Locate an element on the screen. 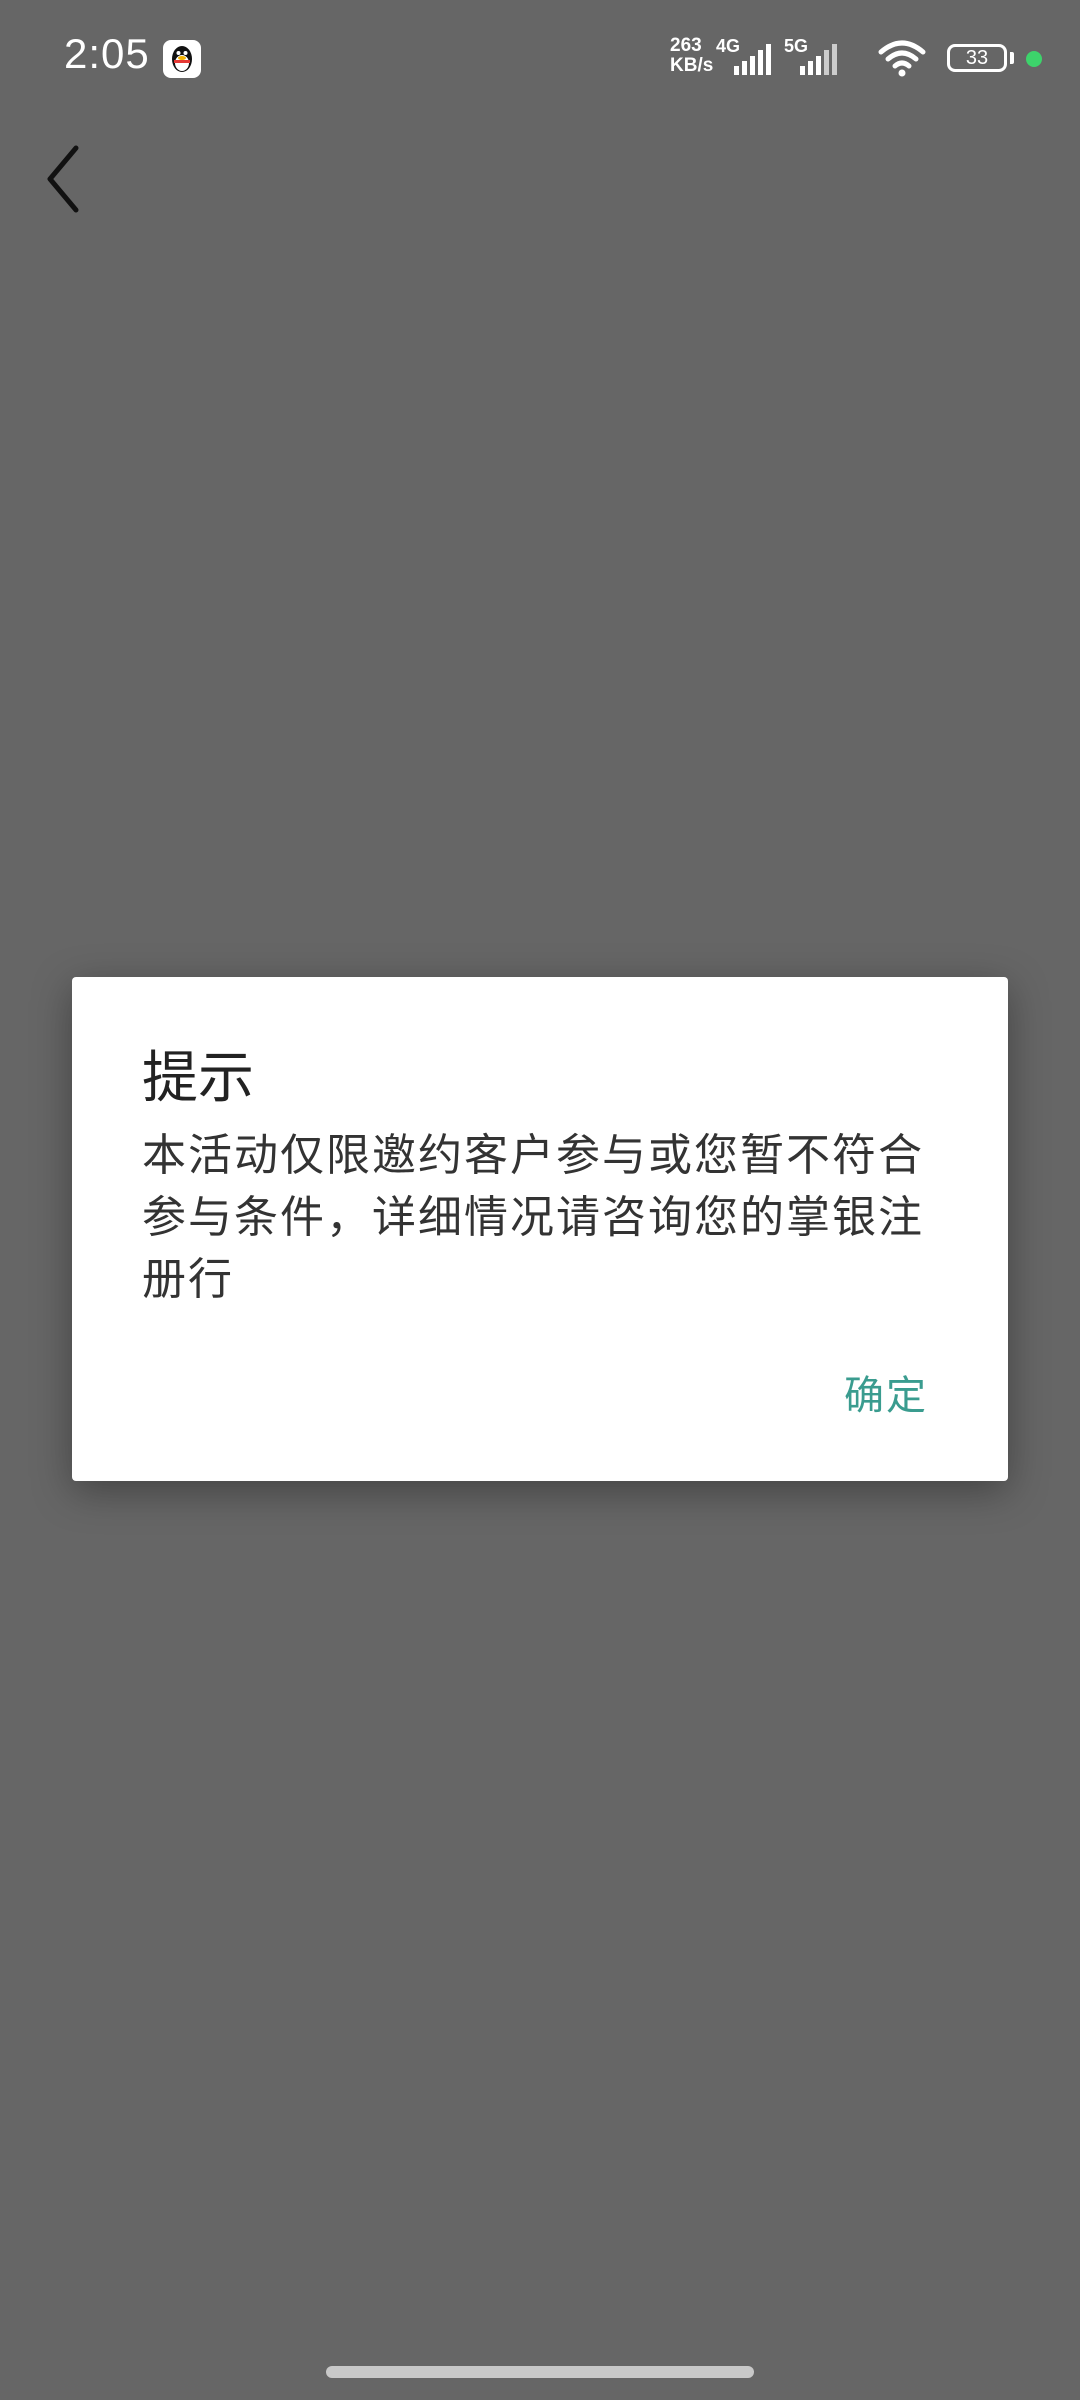 Image resolution: width=1080 pixels, height=2400 pixels. chevron-left-icon is located at coordinates (63, 179).